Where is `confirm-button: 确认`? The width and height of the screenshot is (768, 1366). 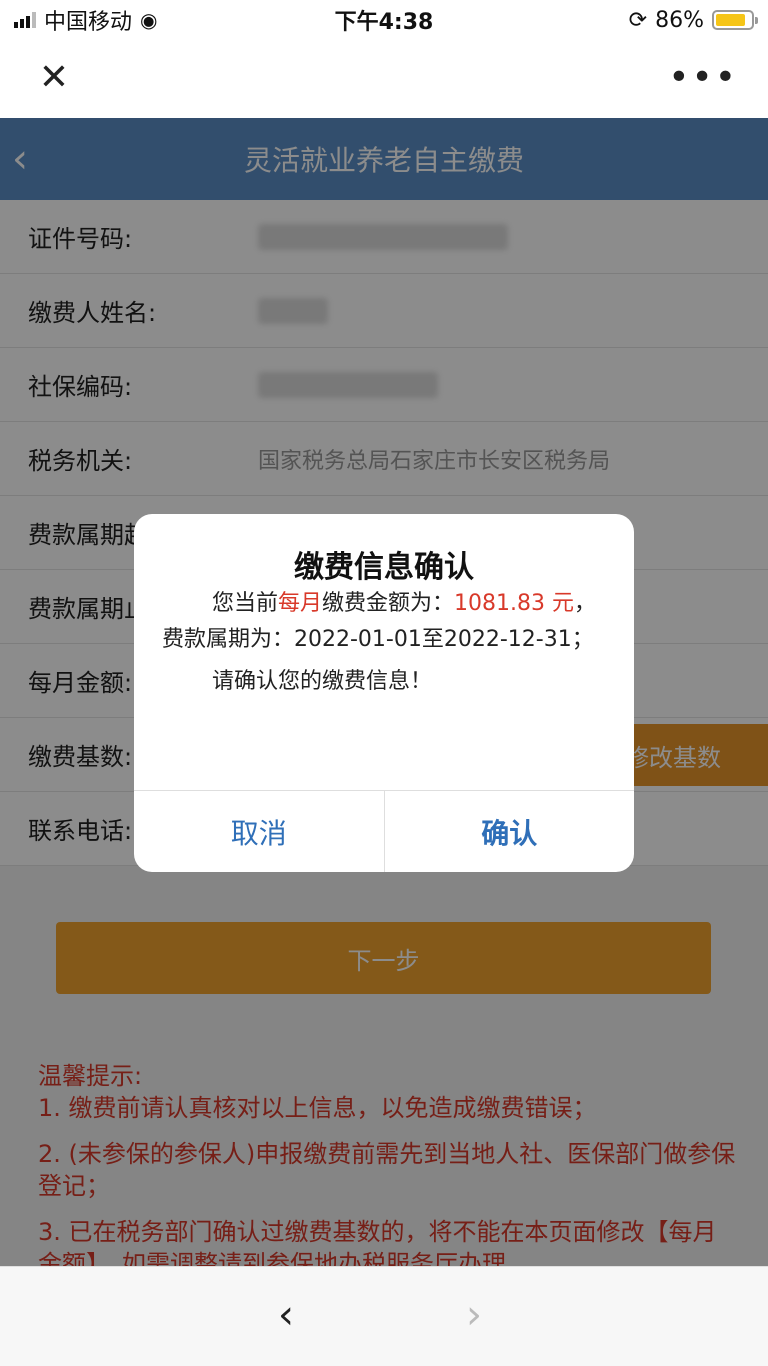
confirm-button: 确认 is located at coordinates (509, 831).